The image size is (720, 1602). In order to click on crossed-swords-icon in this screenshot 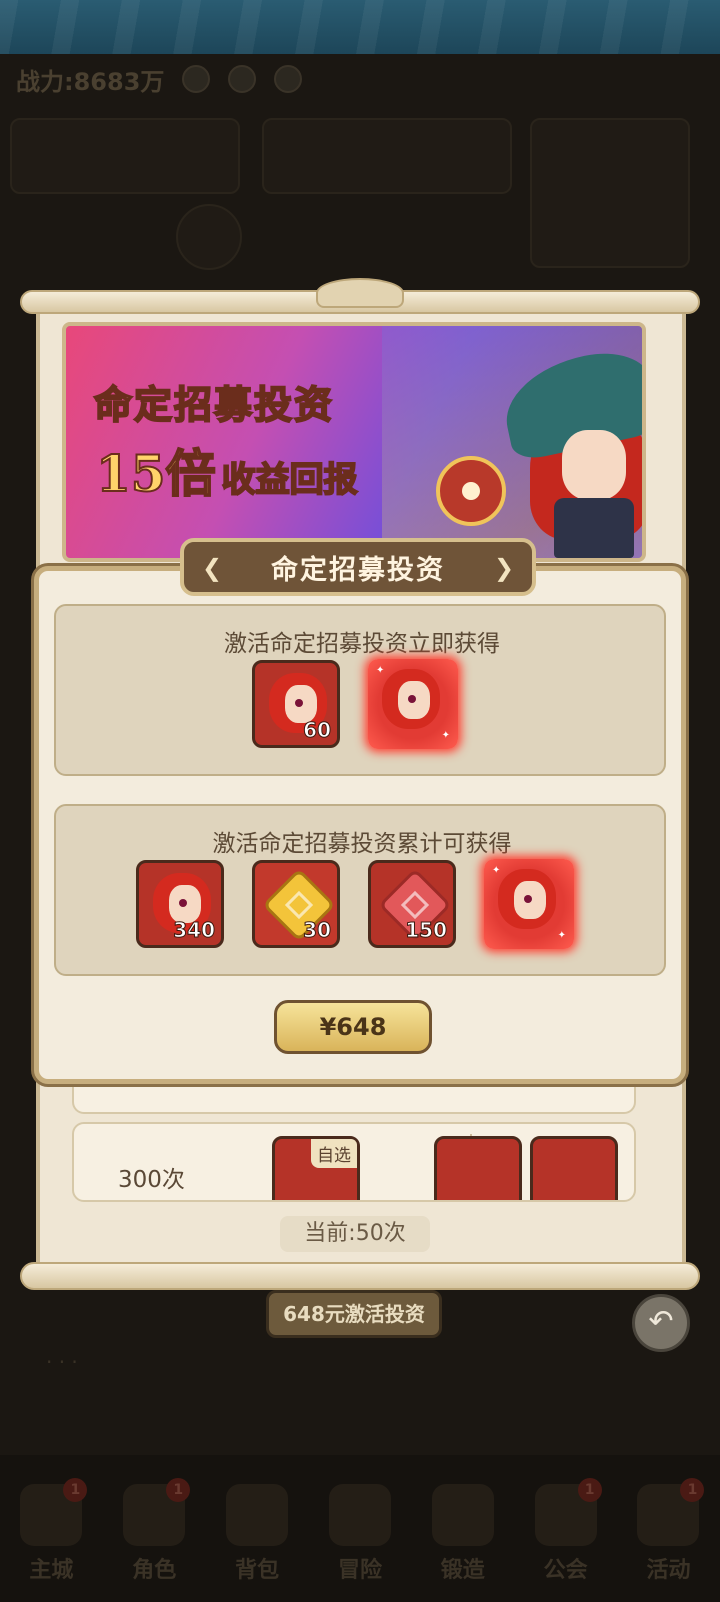, I will do `click(359, 1514)`.